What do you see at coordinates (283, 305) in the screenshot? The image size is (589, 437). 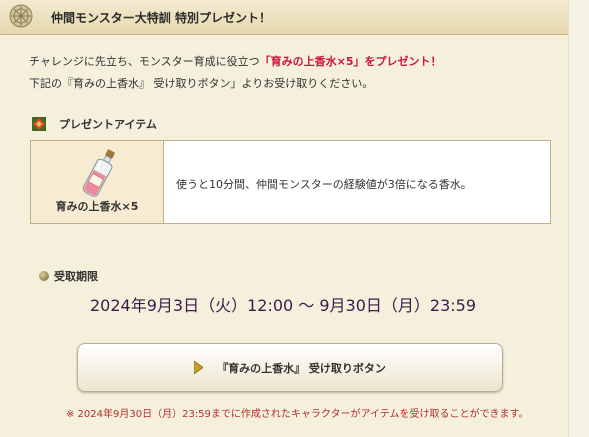 I see `period-text: 2024年9月3日（火）12:00 〜 9月30日（月）23:59` at bounding box center [283, 305].